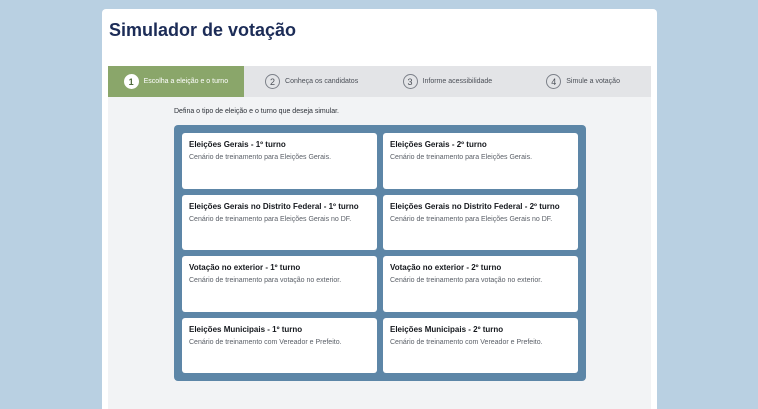 This screenshot has height=409, width=758. I want to click on option-title: Eleições Gerais - 2º turno, so click(438, 144).